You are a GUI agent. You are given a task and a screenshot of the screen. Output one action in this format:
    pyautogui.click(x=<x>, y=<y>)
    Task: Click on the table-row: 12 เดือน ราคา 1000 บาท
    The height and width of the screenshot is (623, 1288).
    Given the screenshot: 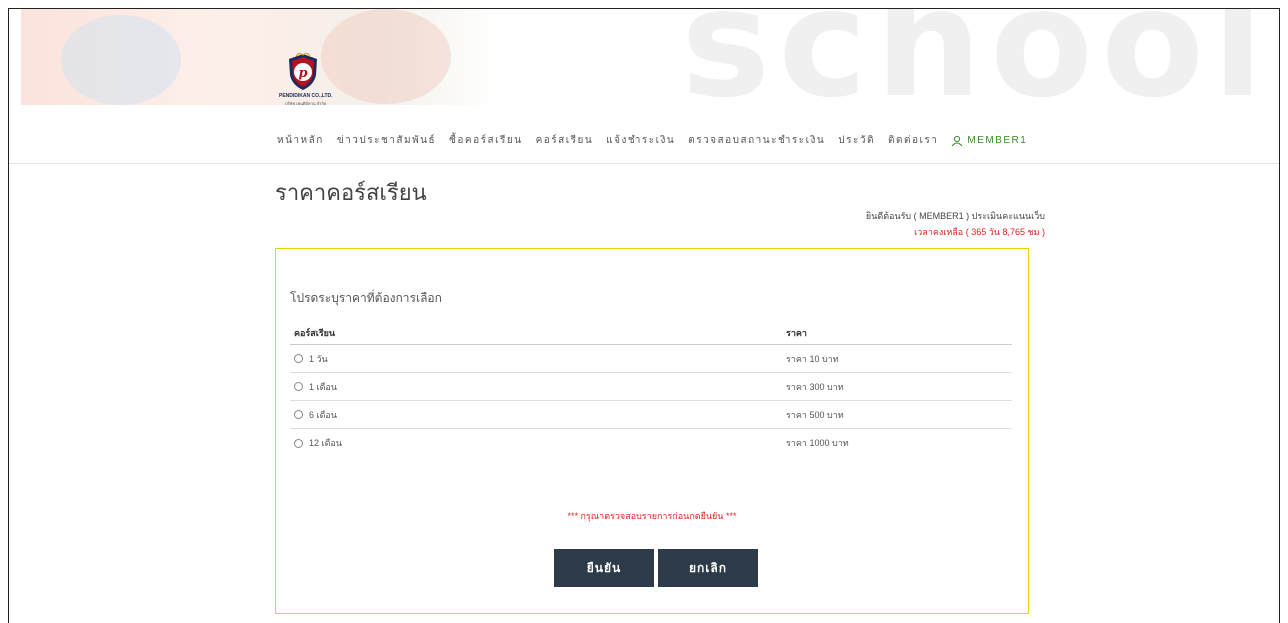 What is the action you would take?
    pyautogui.click(x=651, y=443)
    